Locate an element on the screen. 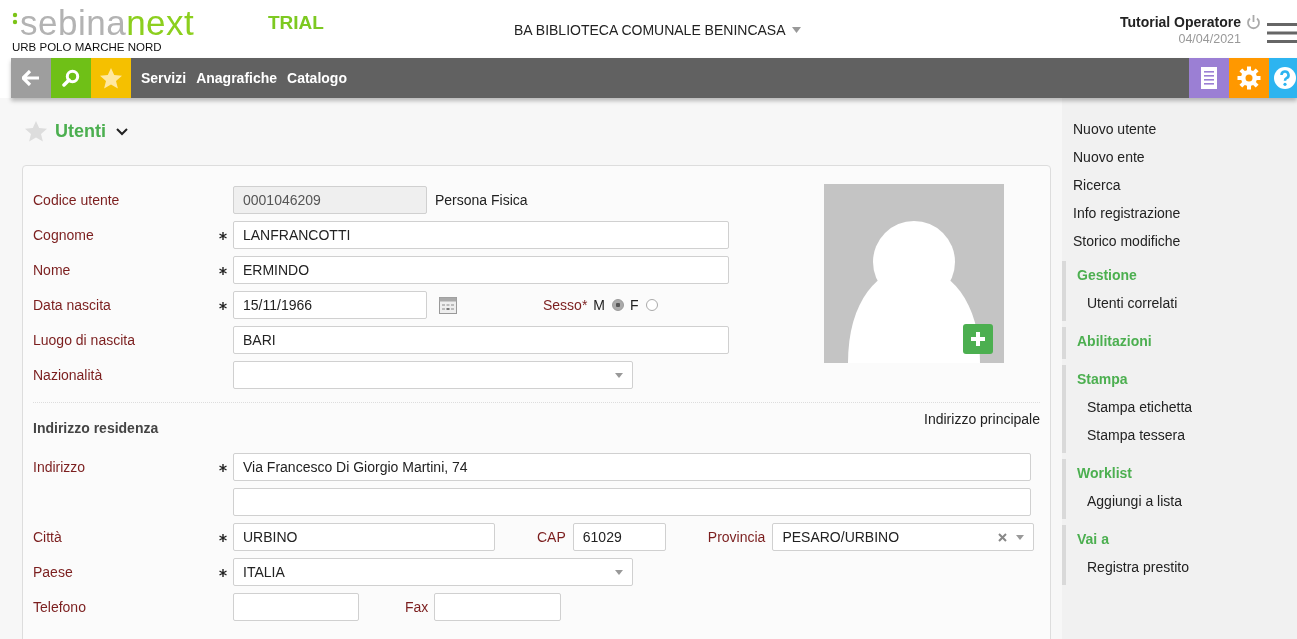  field-label: Provincia is located at coordinates (736, 537).